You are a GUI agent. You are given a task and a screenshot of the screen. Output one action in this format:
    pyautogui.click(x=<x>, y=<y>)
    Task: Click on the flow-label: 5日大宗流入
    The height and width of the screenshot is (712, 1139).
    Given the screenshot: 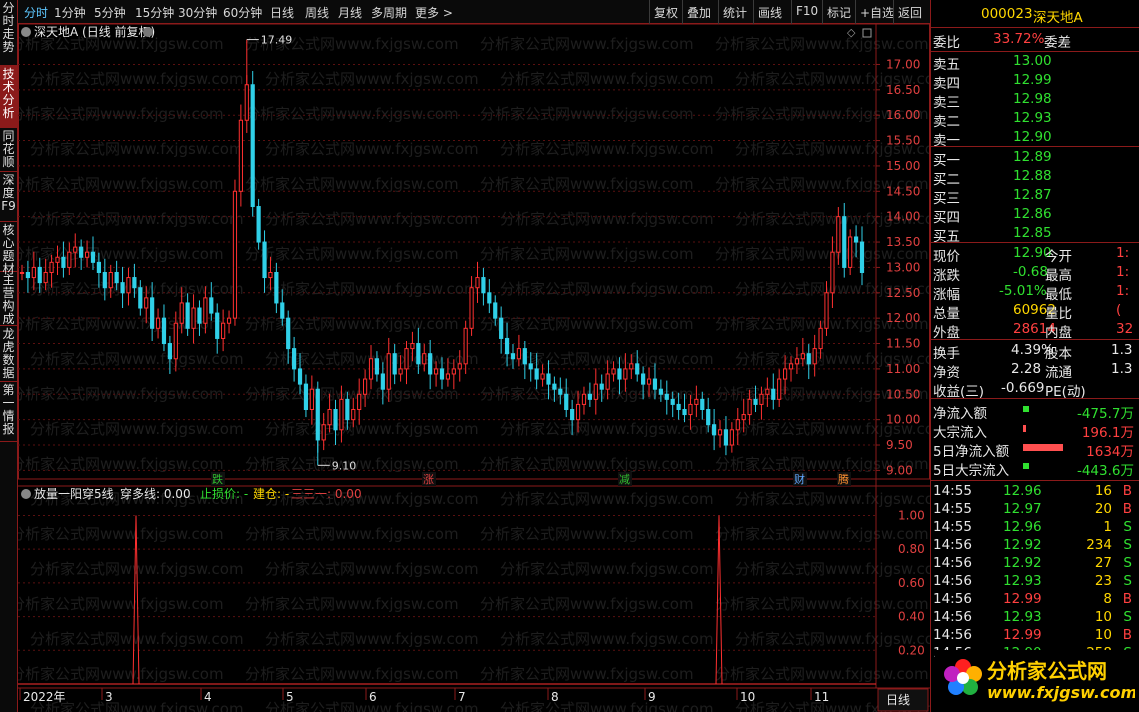 What is the action you would take?
    pyautogui.click(x=971, y=471)
    